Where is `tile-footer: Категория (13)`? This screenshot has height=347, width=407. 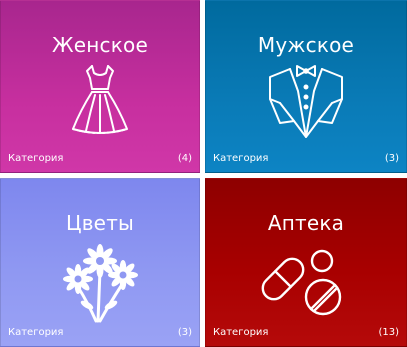 tile-footer: Категория (13) is located at coordinates (306, 332).